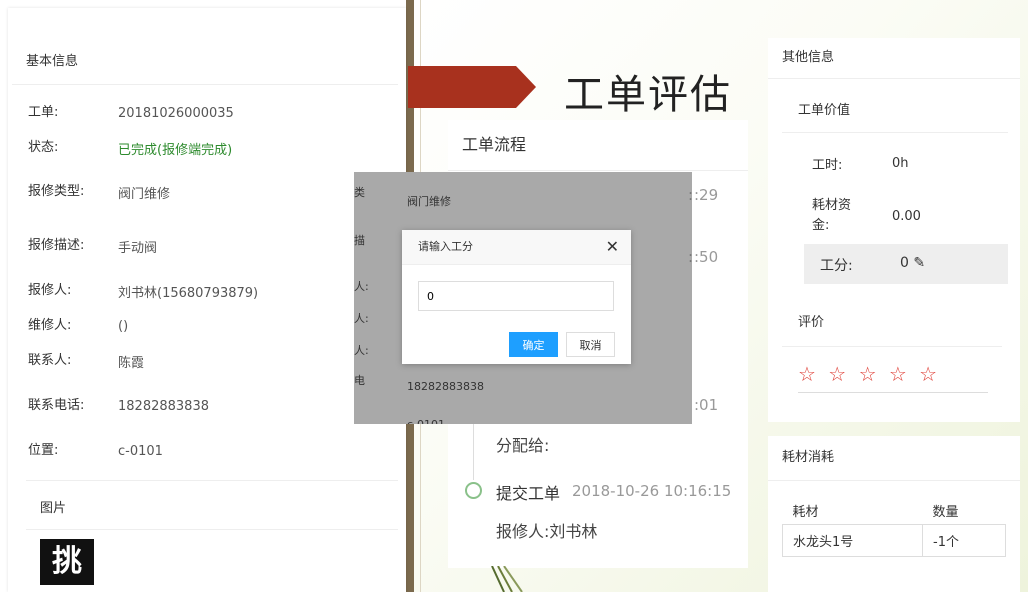 The width and height of the screenshot is (1028, 592). Describe the element at coordinates (473, 490) in the screenshot. I see `timeline-dot` at that location.